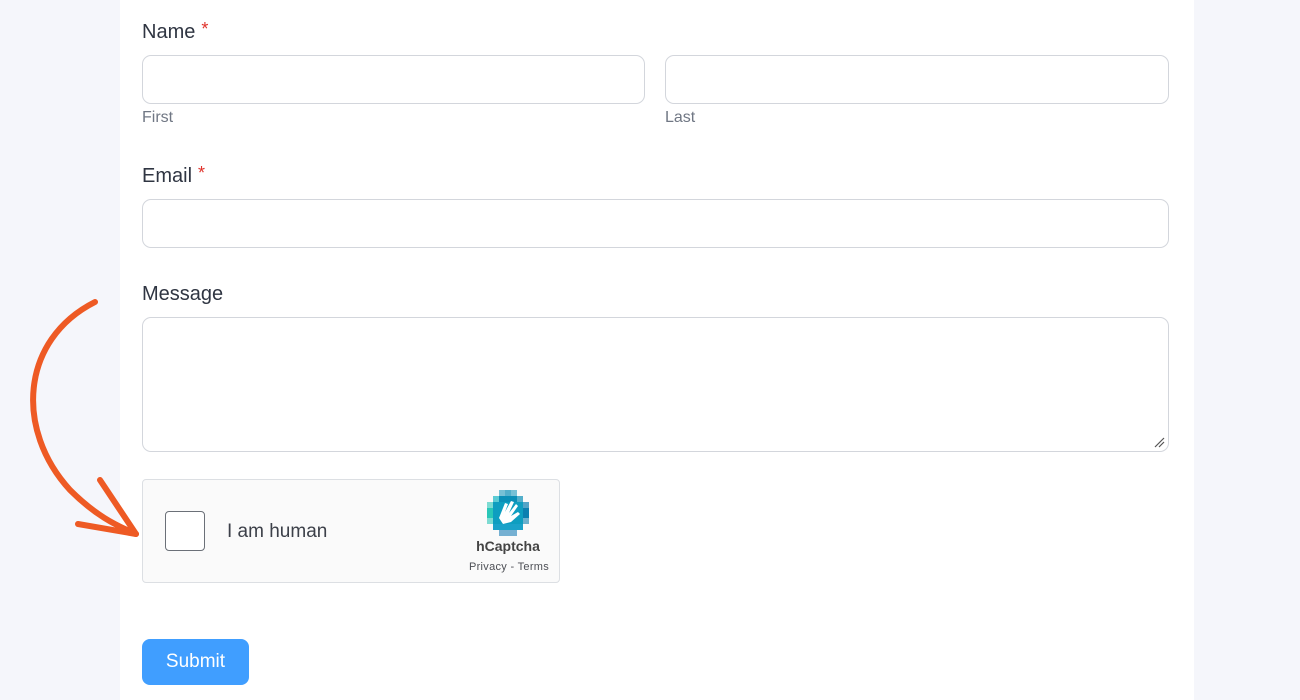  I want to click on last-name-sublabel: Last, so click(680, 117).